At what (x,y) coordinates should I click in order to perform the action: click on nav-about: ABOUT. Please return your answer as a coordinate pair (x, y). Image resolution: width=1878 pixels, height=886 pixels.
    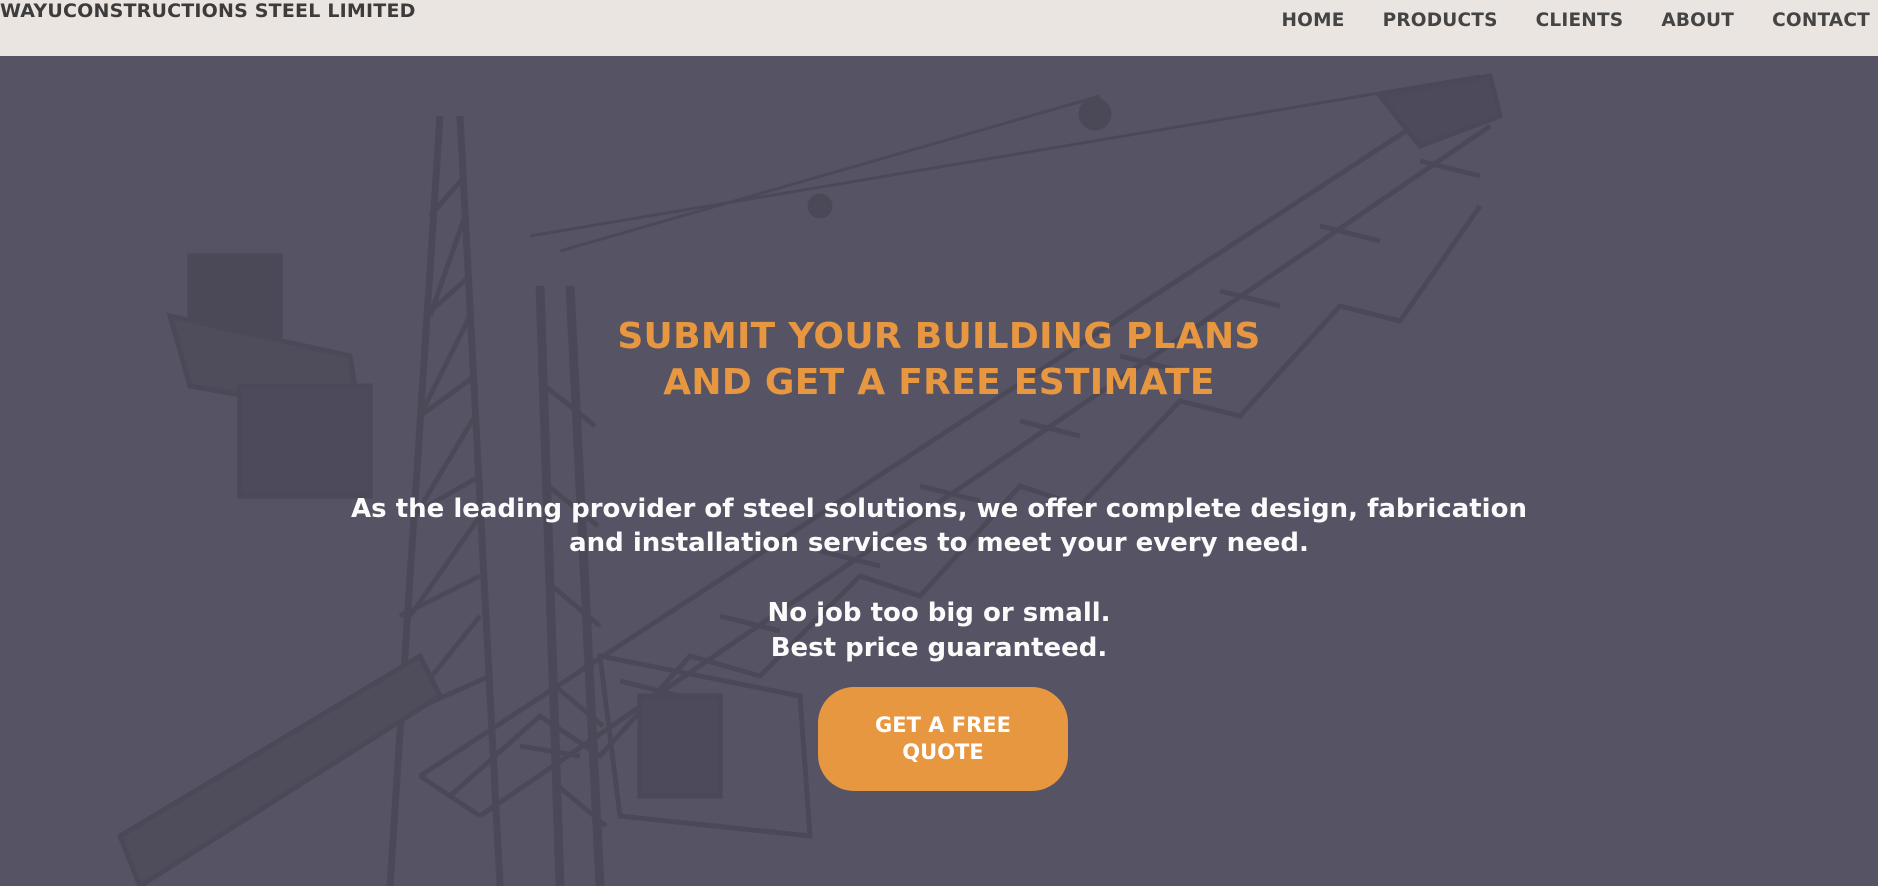
    Looking at the image, I should click on (1697, 20).